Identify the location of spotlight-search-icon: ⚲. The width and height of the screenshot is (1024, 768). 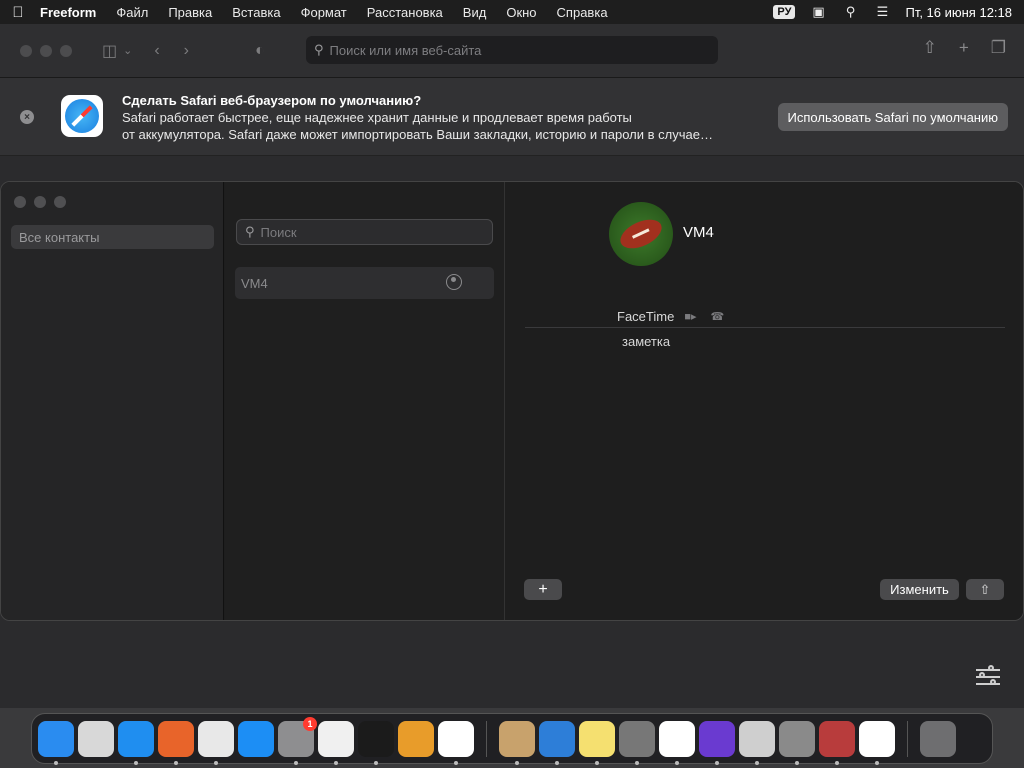
(850, 11).